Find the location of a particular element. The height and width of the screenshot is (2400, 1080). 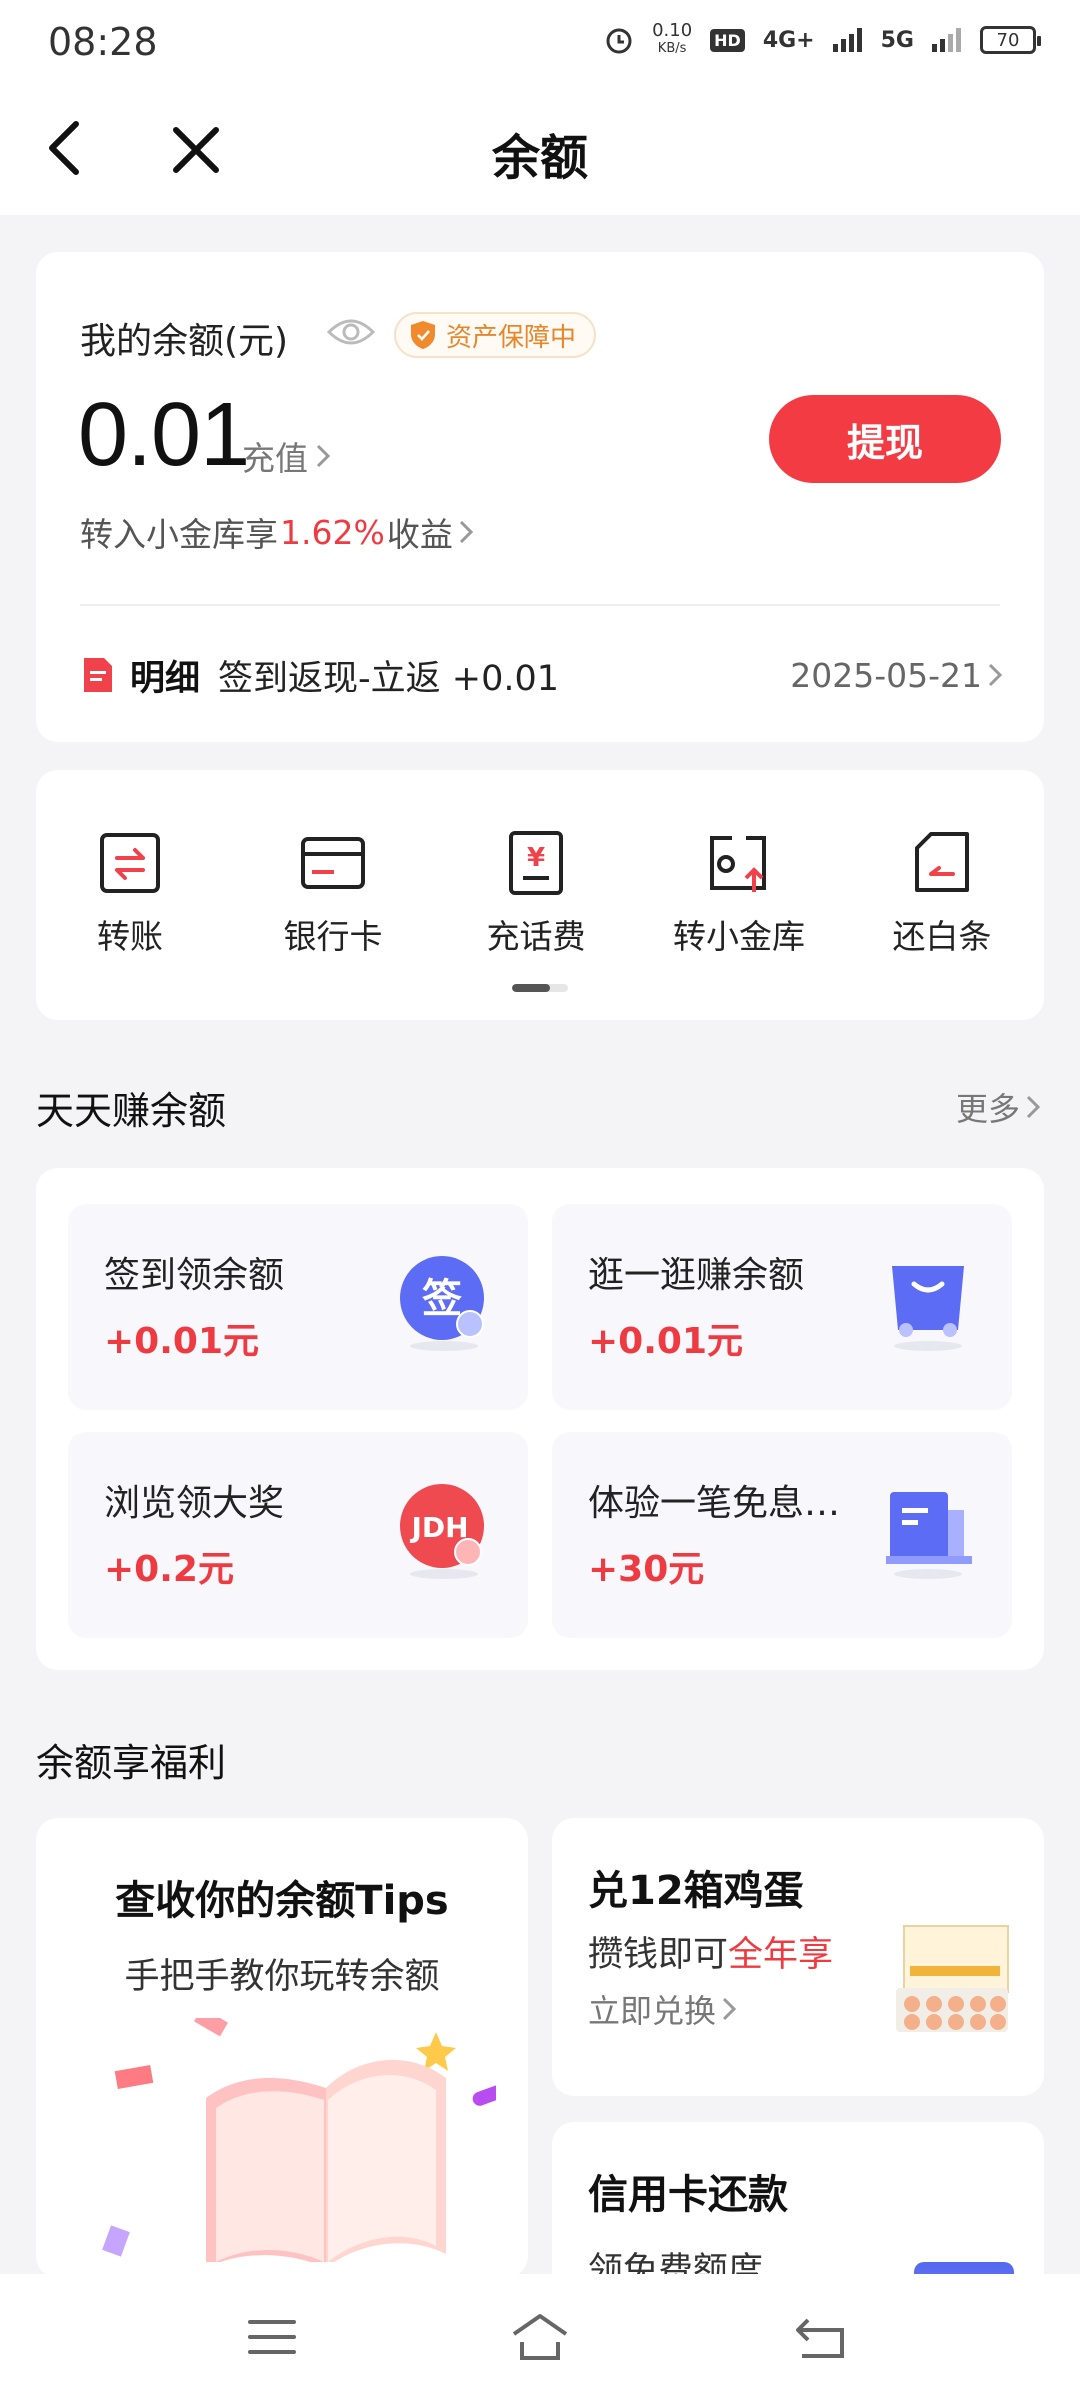

action-bank-card: 银行卡 is located at coordinates (333, 894).